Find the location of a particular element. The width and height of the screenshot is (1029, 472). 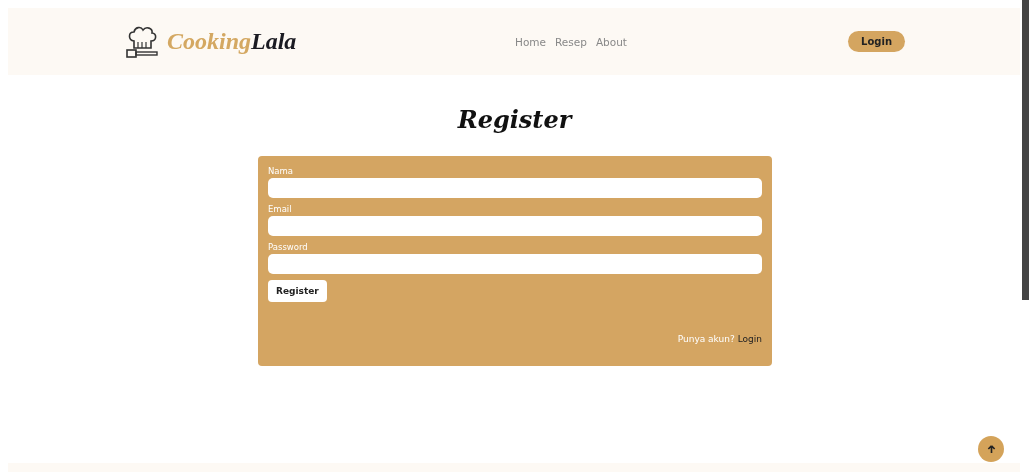

page-title: Register is located at coordinates (515, 119).